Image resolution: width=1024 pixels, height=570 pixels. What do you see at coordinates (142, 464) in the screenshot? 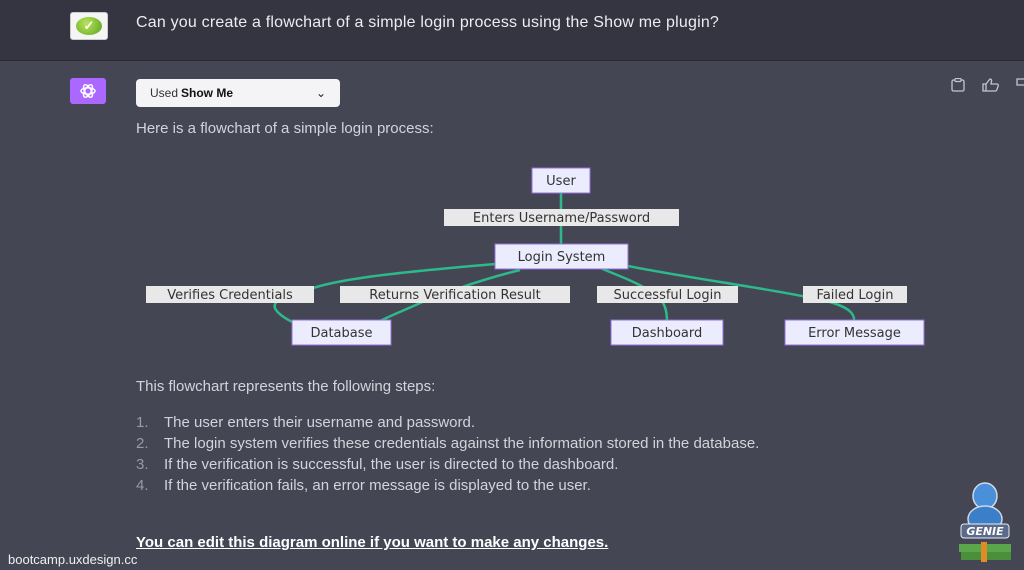
I see `list-number: 3.` at bounding box center [142, 464].